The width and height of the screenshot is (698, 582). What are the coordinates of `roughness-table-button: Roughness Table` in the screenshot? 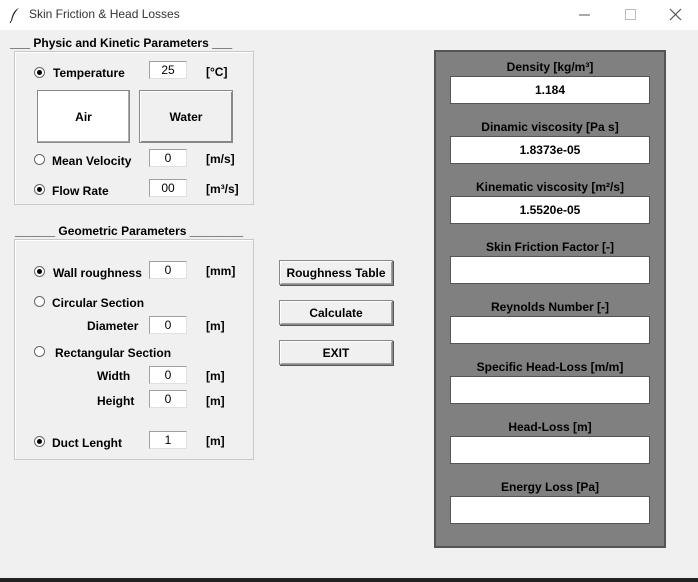 It's located at (336, 272).